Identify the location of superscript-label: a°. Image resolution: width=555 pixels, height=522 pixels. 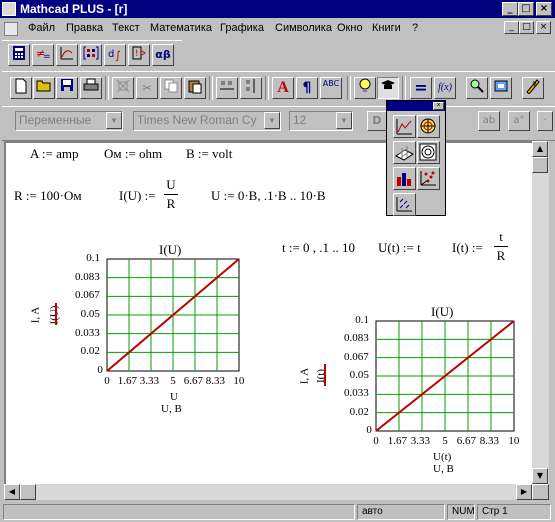
(519, 120).